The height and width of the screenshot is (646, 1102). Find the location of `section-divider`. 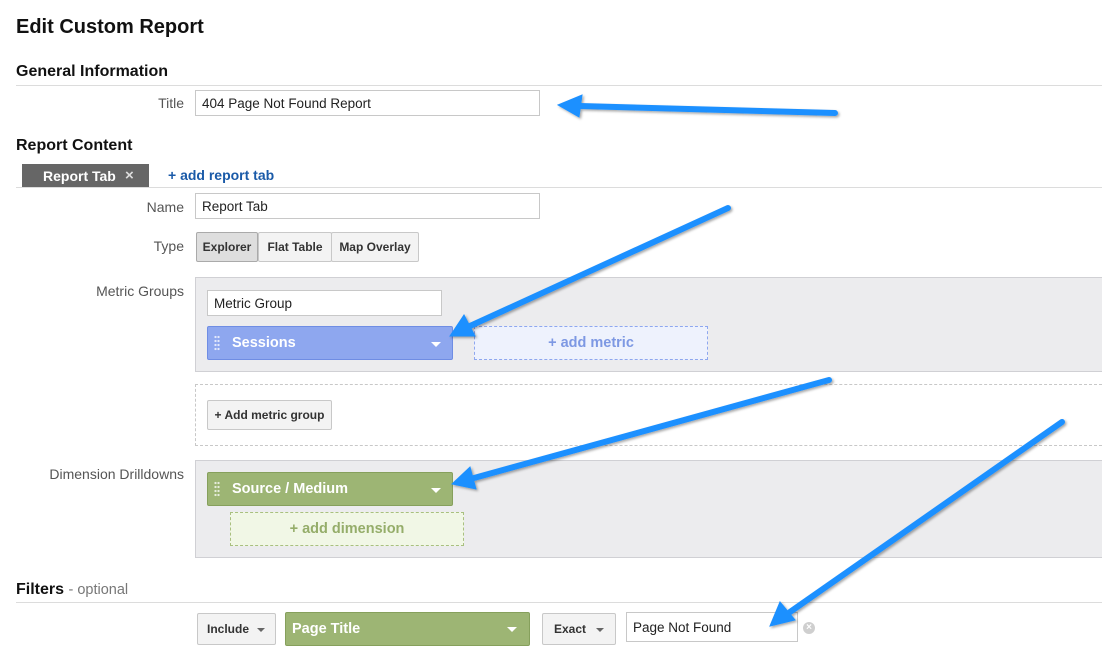

section-divider is located at coordinates (559, 85).